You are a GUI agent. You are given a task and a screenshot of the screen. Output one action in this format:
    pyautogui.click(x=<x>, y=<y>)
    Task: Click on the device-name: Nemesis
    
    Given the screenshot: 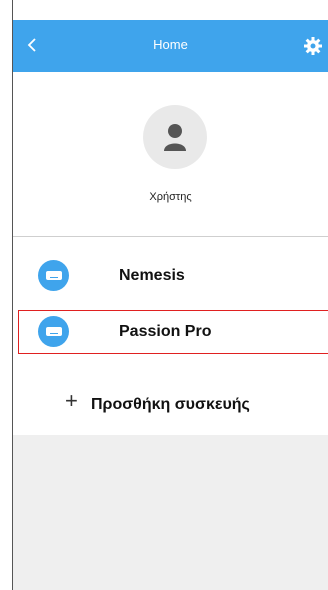 What is the action you would take?
    pyautogui.click(x=152, y=275)
    